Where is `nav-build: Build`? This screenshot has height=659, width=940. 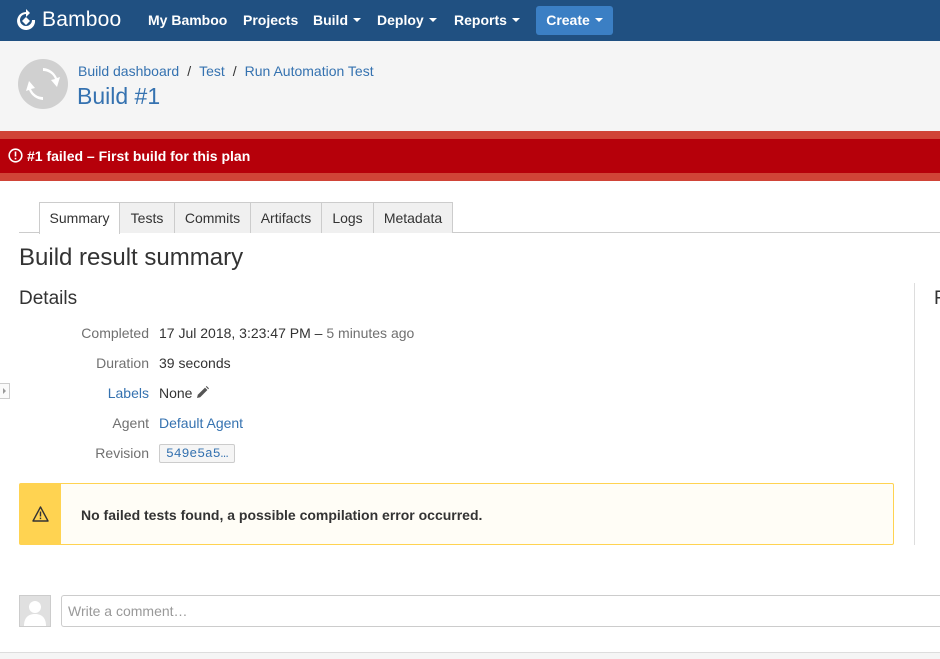
nav-build: Build is located at coordinates (337, 20).